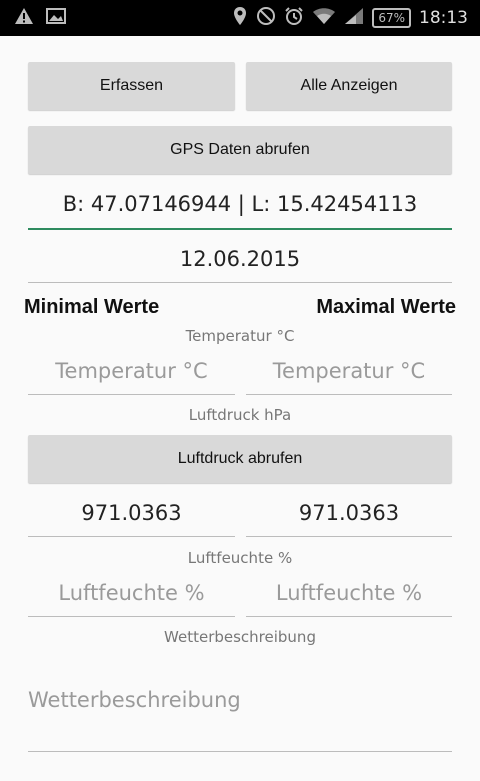 This screenshot has width=480, height=781. What do you see at coordinates (386, 18) in the screenshot?
I see `battery-level: 67` at bounding box center [386, 18].